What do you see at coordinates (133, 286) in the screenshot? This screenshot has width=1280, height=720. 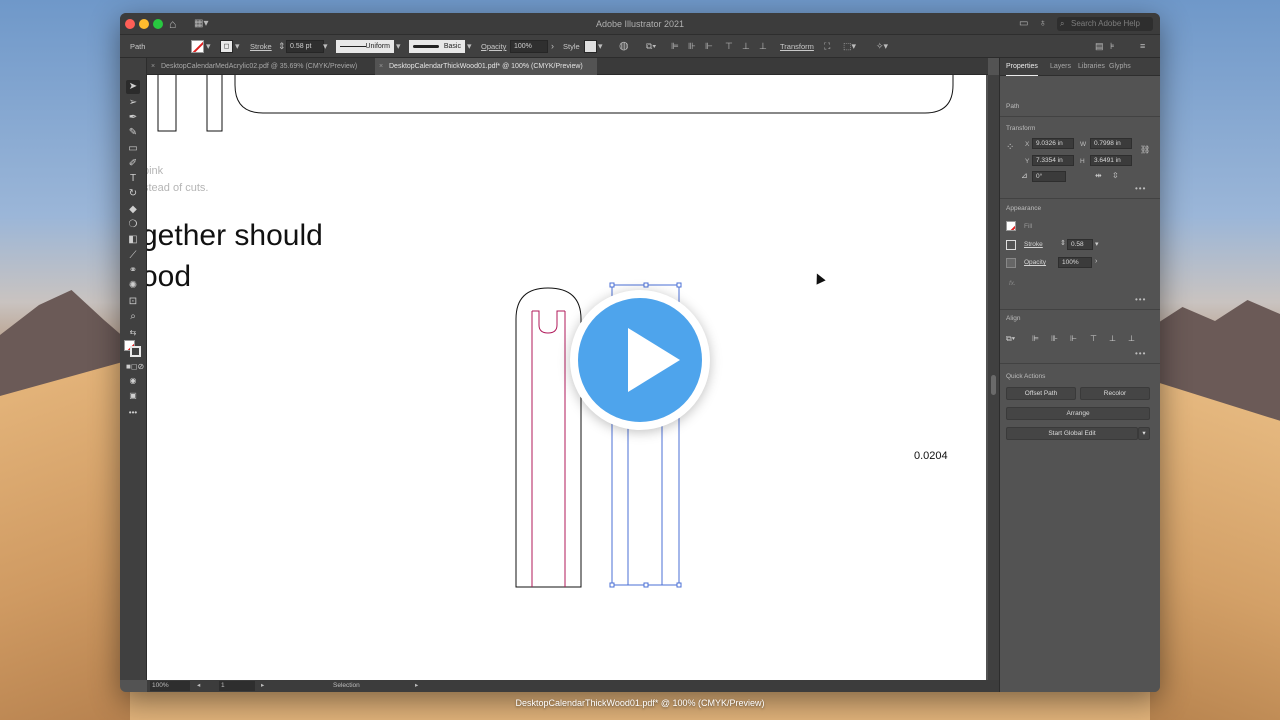 I see `symbol-sprayer-tool-icon: ✺` at bounding box center [133, 286].